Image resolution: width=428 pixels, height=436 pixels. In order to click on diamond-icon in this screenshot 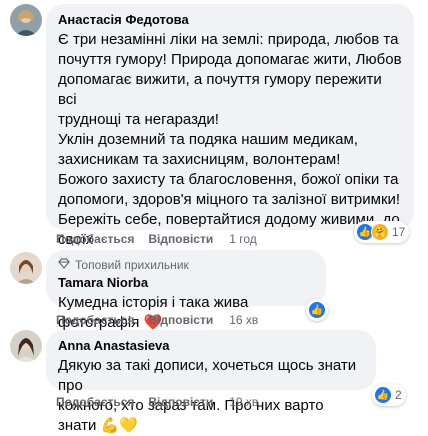, I will do `click(64, 265)`.